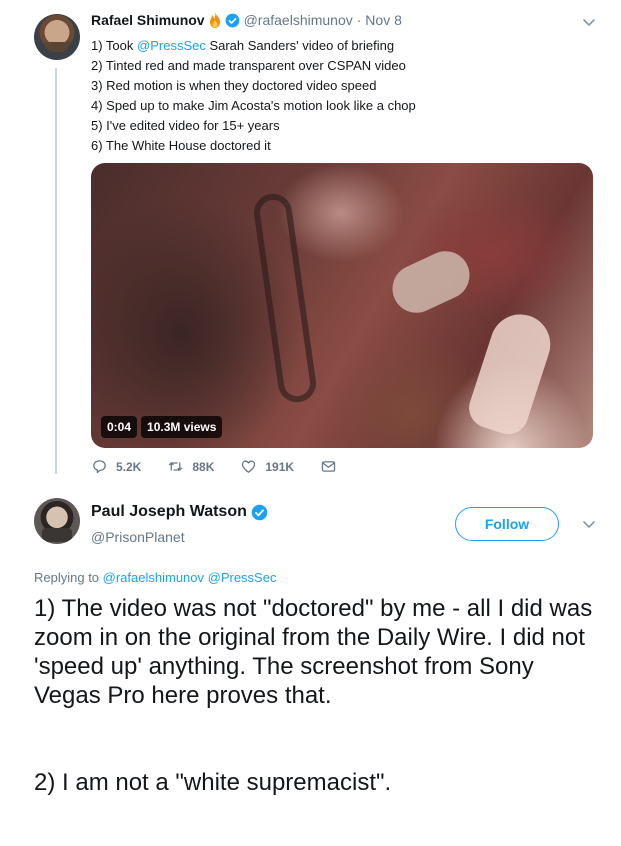  I want to click on mention-link: @PressSec, so click(171, 45).